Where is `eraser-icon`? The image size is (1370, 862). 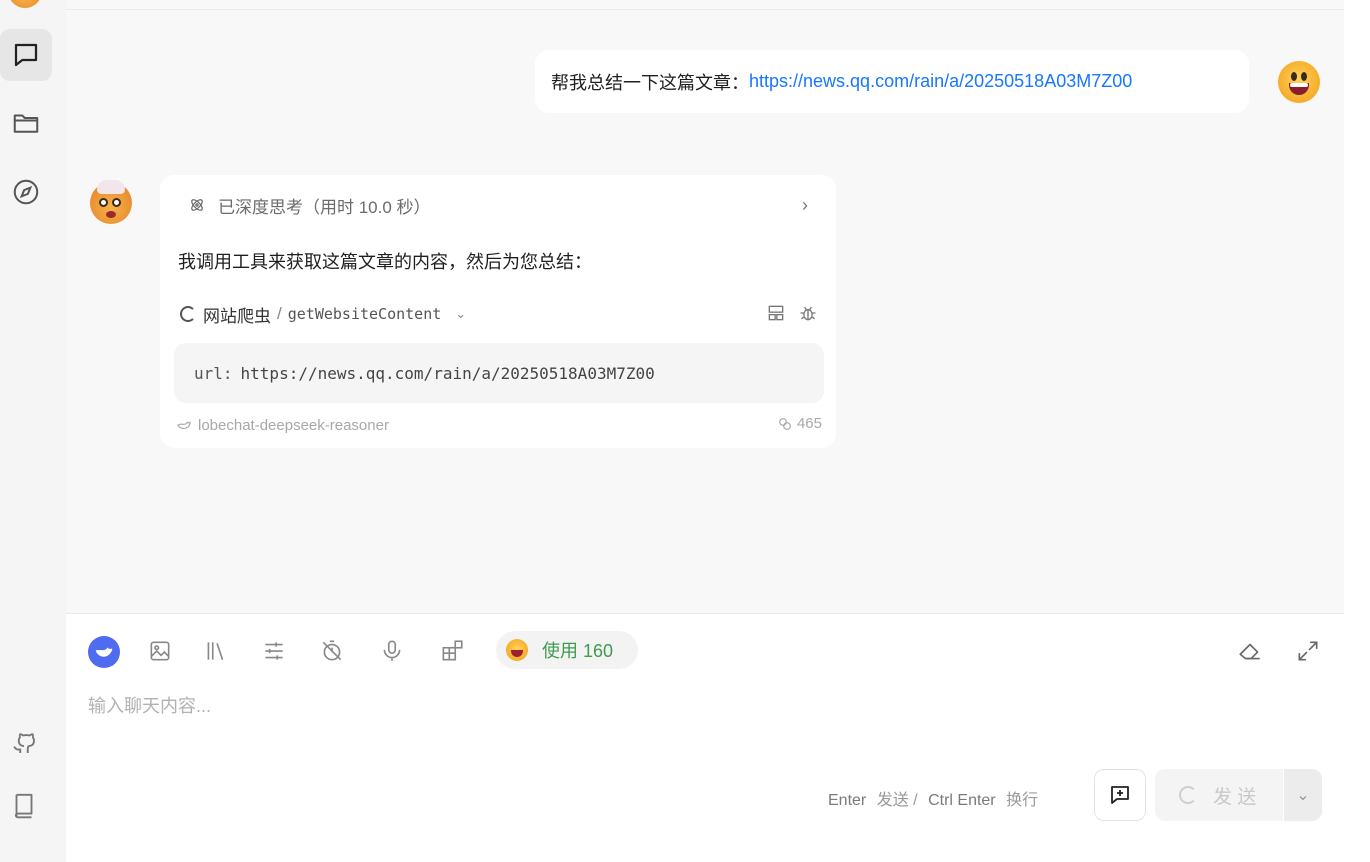
eraser-icon is located at coordinates (1249, 651).